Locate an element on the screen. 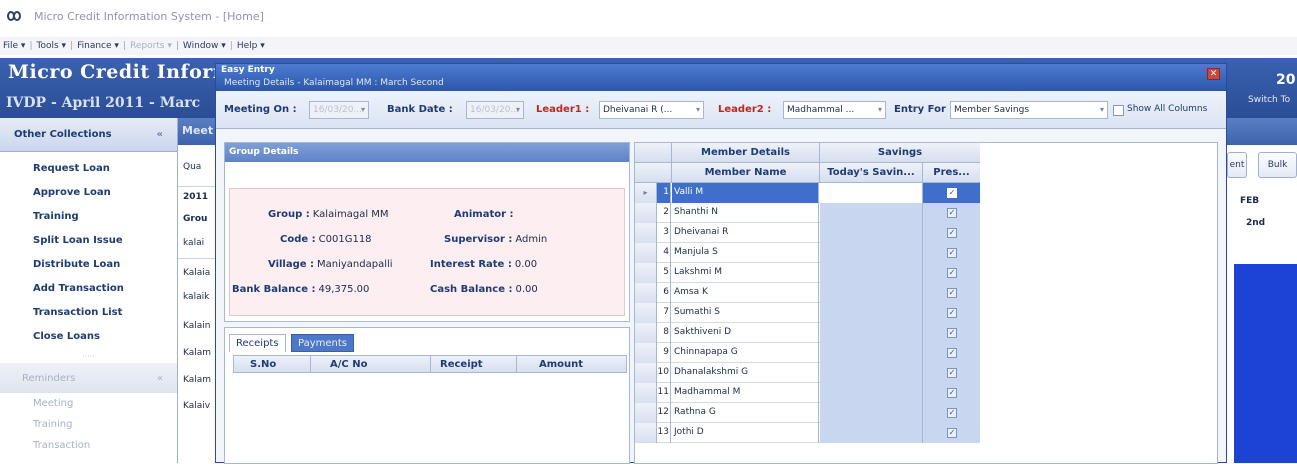  nav-add-transaction: Add Transaction is located at coordinates (88, 288).